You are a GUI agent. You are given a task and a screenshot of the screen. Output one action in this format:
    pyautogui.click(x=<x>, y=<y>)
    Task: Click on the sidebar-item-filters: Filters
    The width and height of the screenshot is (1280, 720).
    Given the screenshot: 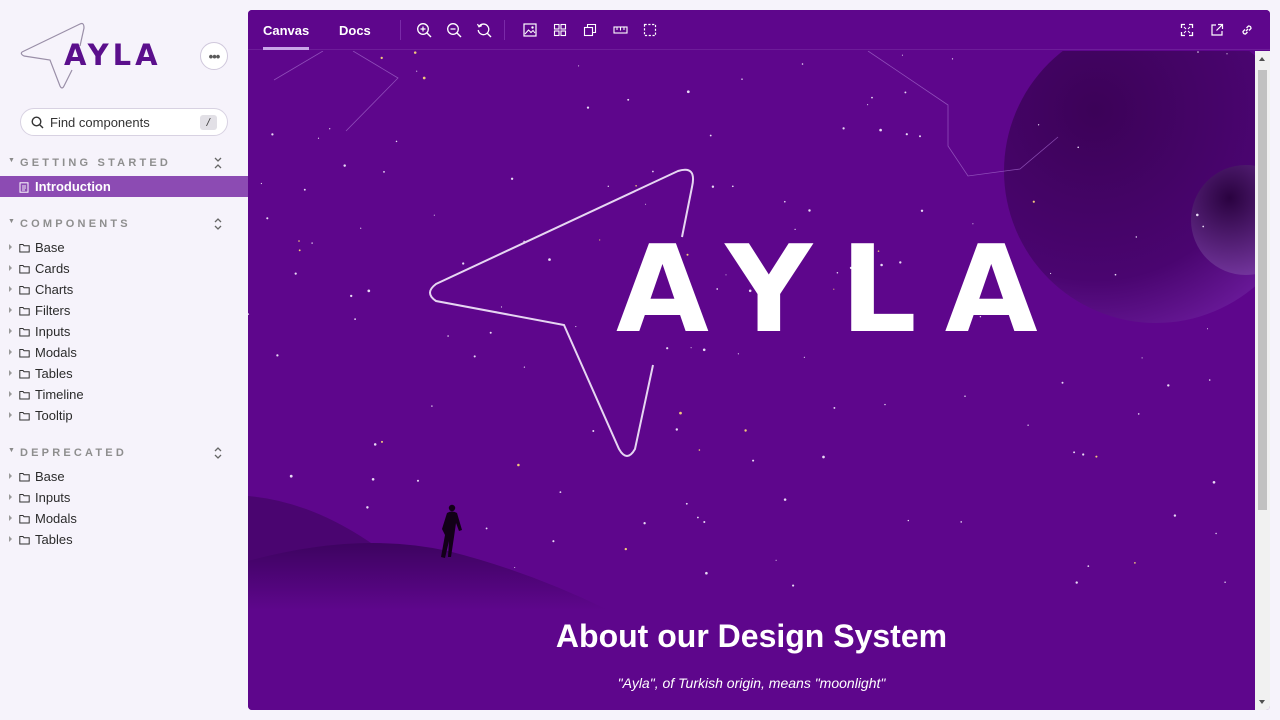 What is the action you would take?
    pyautogui.click(x=124, y=310)
    